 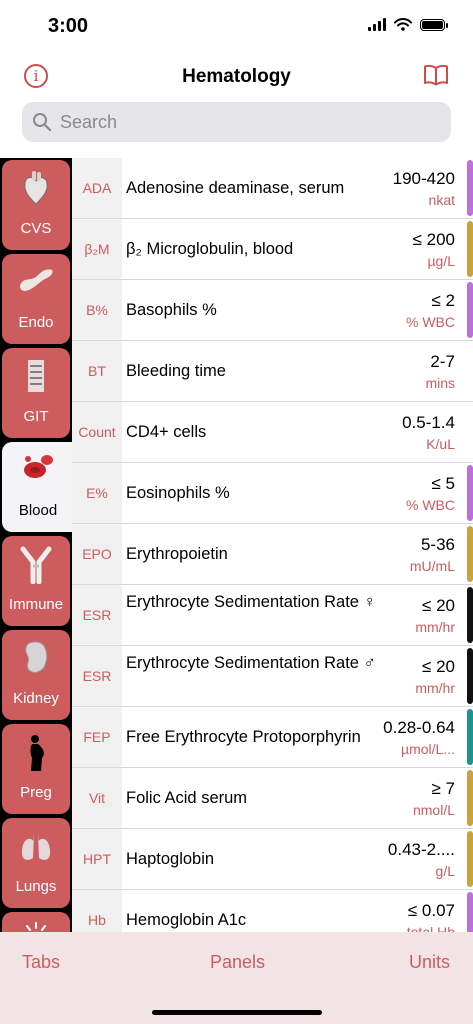 I want to click on tab-label: Blood, so click(x=38, y=510).